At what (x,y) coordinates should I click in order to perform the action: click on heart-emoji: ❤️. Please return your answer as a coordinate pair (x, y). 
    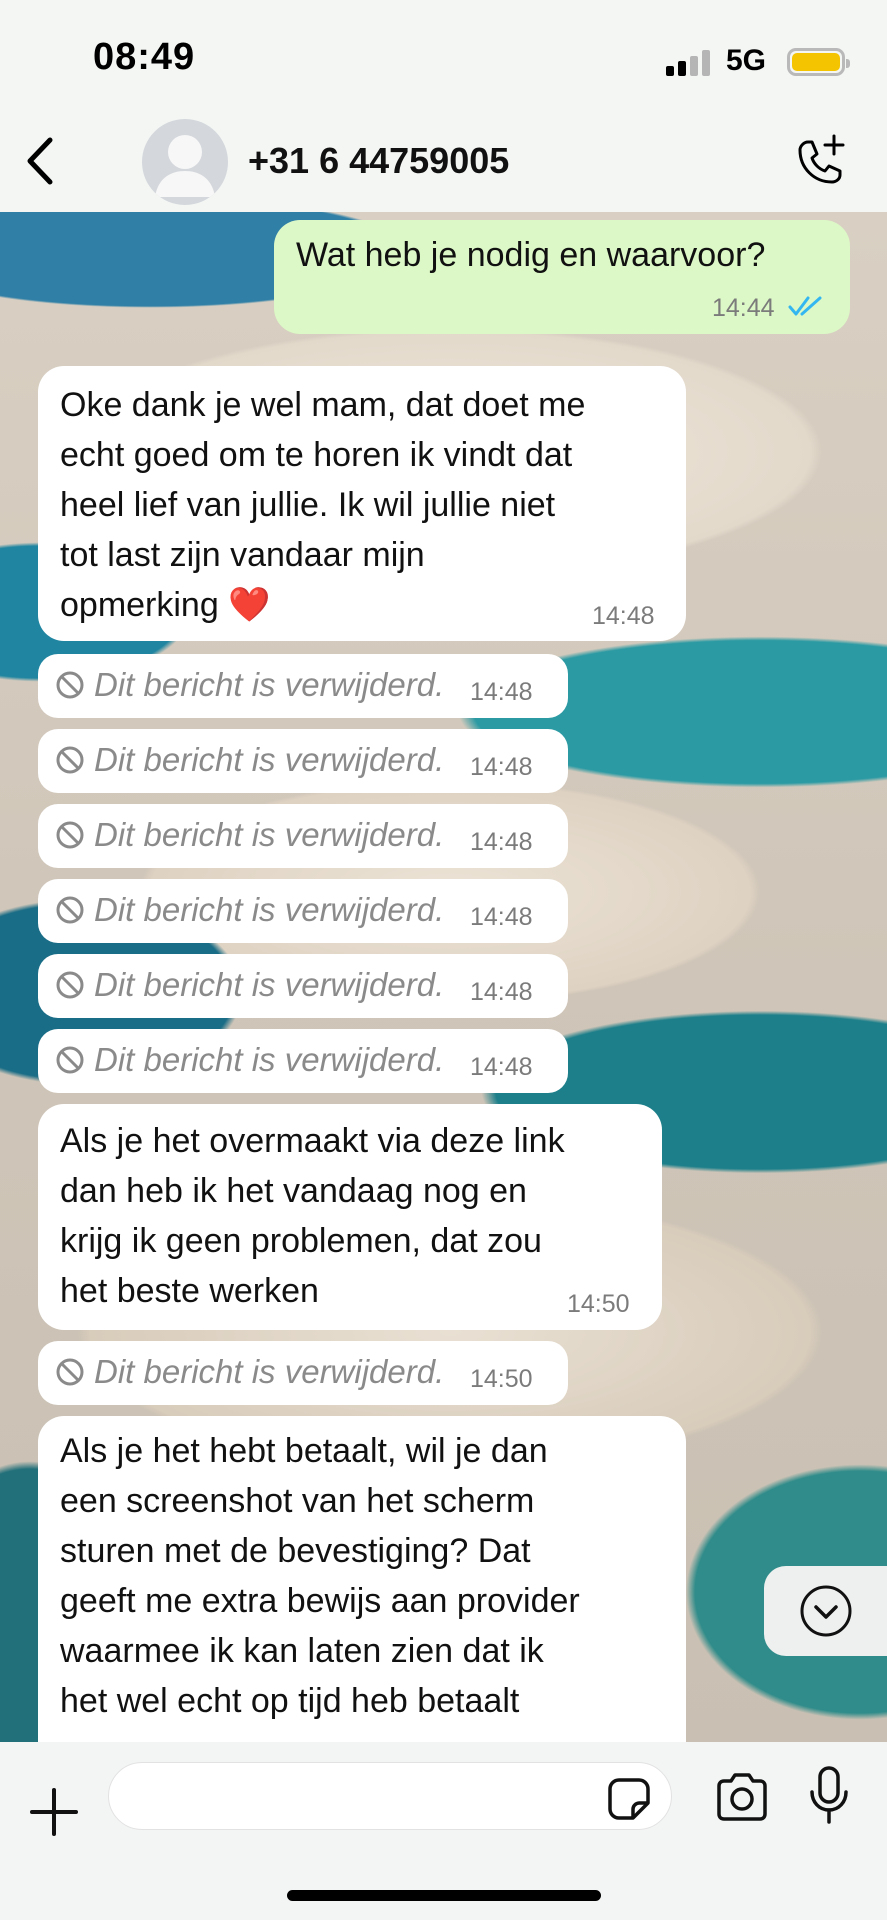
    Looking at the image, I should click on (249, 605).